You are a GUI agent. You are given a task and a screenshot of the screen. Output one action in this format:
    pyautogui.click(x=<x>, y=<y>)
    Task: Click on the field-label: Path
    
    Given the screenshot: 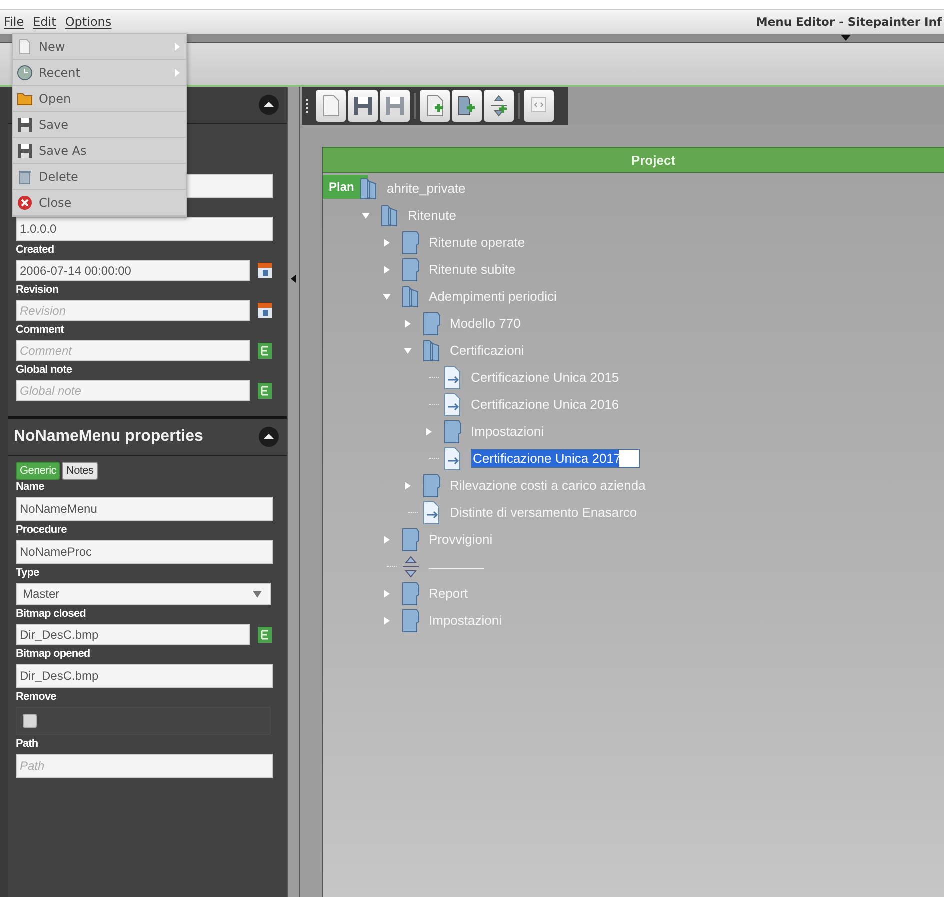 What is the action you would take?
    pyautogui.click(x=28, y=745)
    